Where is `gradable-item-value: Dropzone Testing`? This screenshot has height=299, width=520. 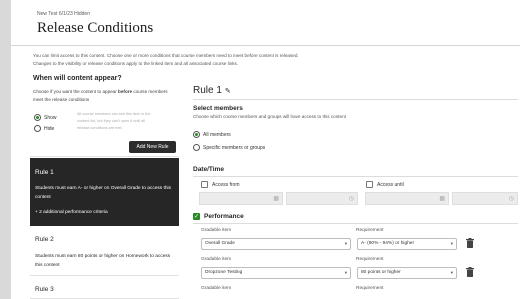
gradable-item-value: Dropzone Testing is located at coordinates (224, 272).